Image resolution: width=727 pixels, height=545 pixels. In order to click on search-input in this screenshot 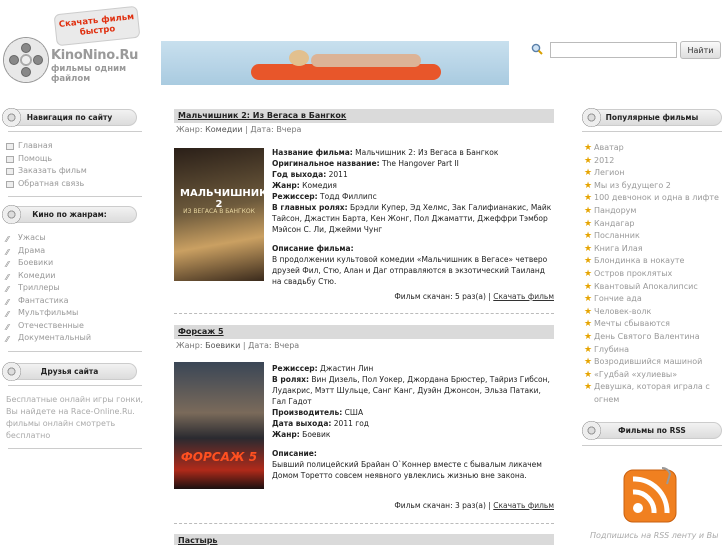, I will do `click(613, 50)`.